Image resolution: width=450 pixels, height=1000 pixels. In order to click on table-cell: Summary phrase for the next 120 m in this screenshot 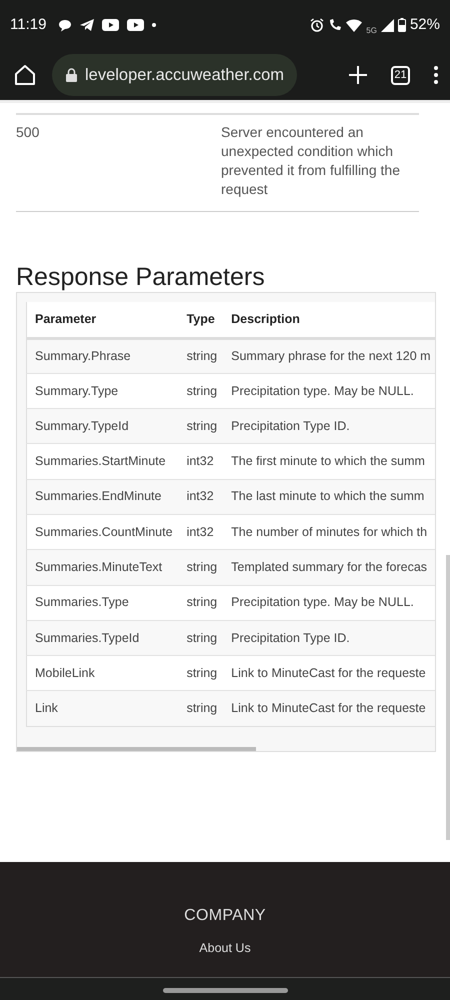, I will do `click(329, 356)`.